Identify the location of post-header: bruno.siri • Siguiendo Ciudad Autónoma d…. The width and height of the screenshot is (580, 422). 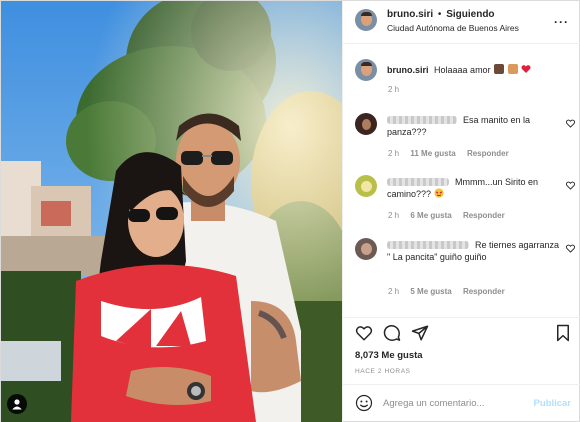
(461, 22).